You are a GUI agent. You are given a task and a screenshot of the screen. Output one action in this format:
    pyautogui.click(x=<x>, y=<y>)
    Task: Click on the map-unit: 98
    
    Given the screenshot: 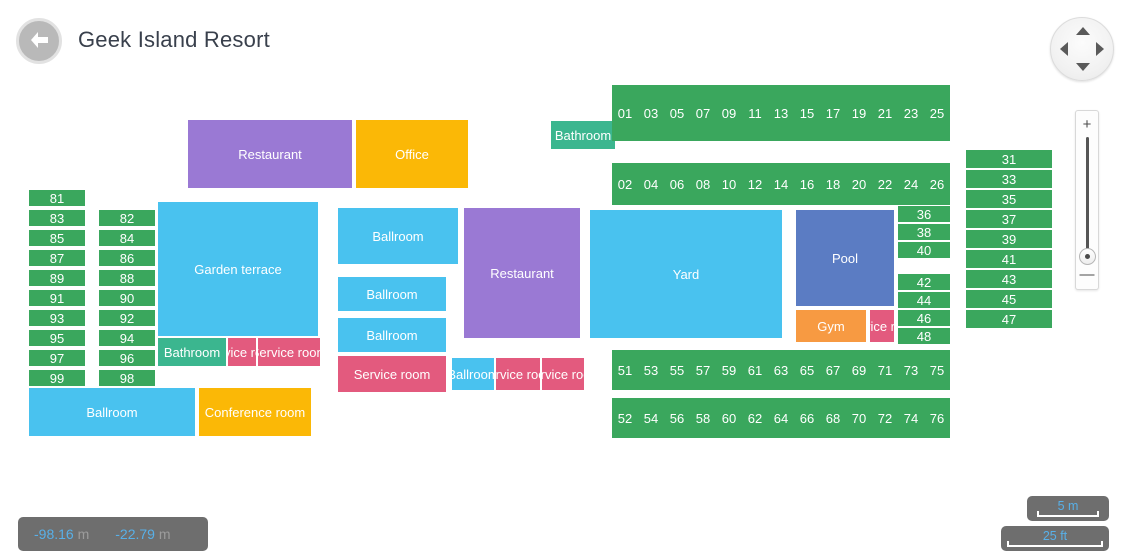 What is the action you would take?
    pyautogui.click(x=127, y=378)
    